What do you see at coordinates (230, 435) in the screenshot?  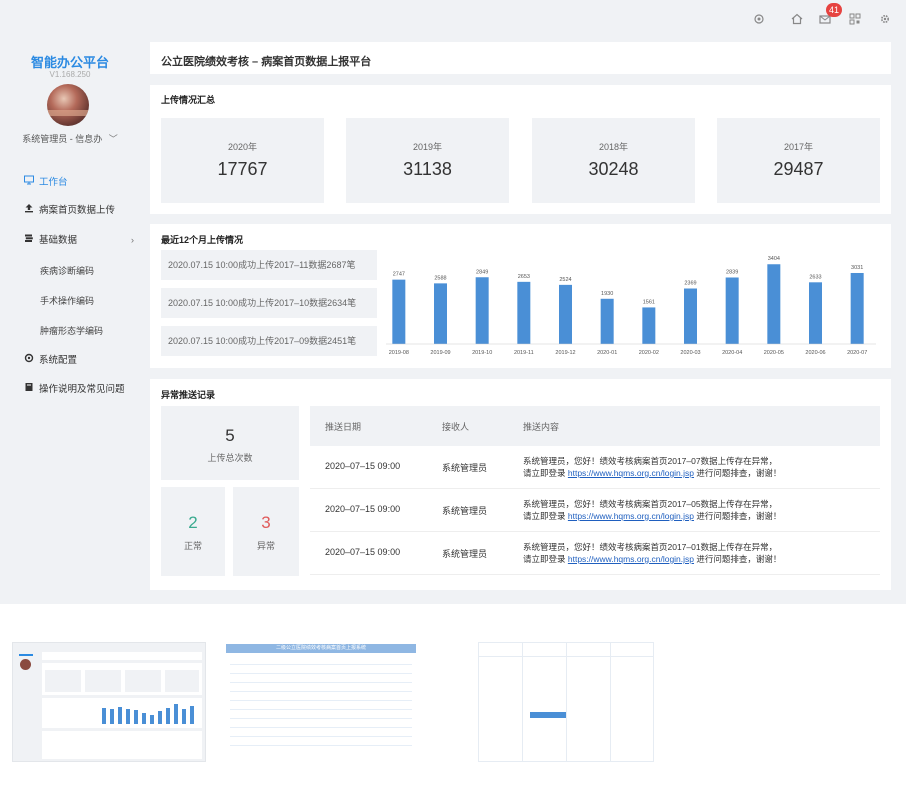 I see `total-count-value: 5` at bounding box center [230, 435].